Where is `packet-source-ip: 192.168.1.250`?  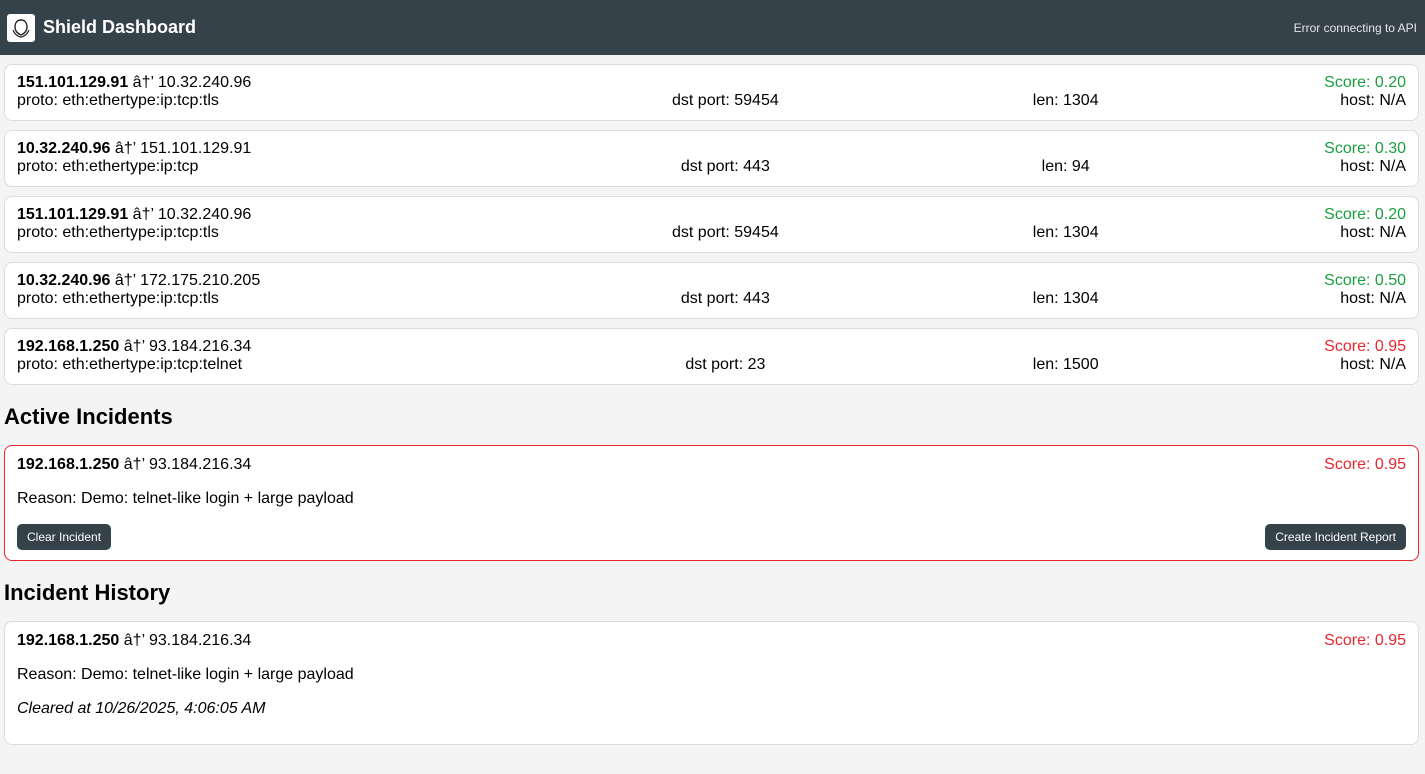 packet-source-ip: 192.168.1.250 is located at coordinates (68, 346).